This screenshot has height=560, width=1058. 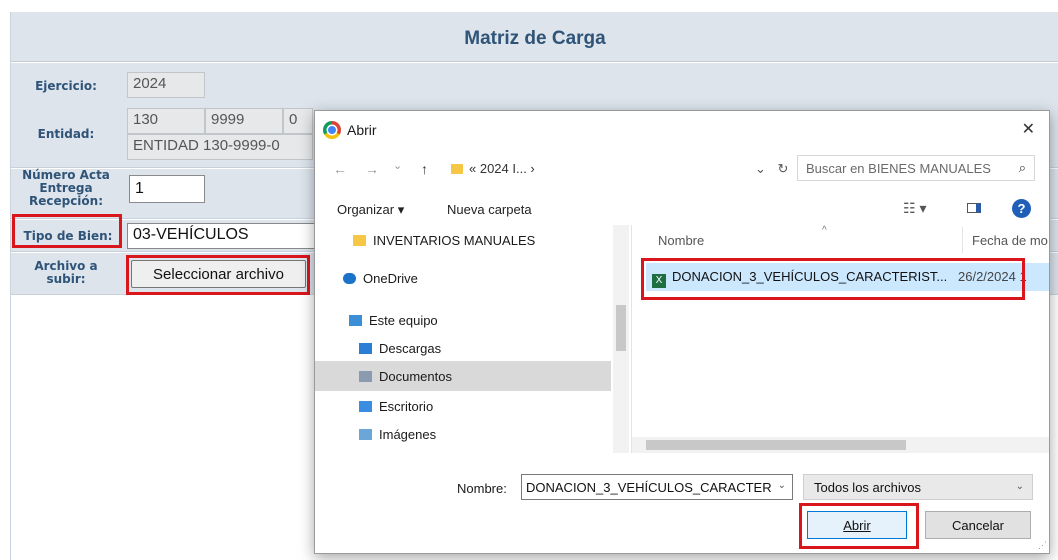 I want to click on address-dropdown-icon: ⌄, so click(x=760, y=168).